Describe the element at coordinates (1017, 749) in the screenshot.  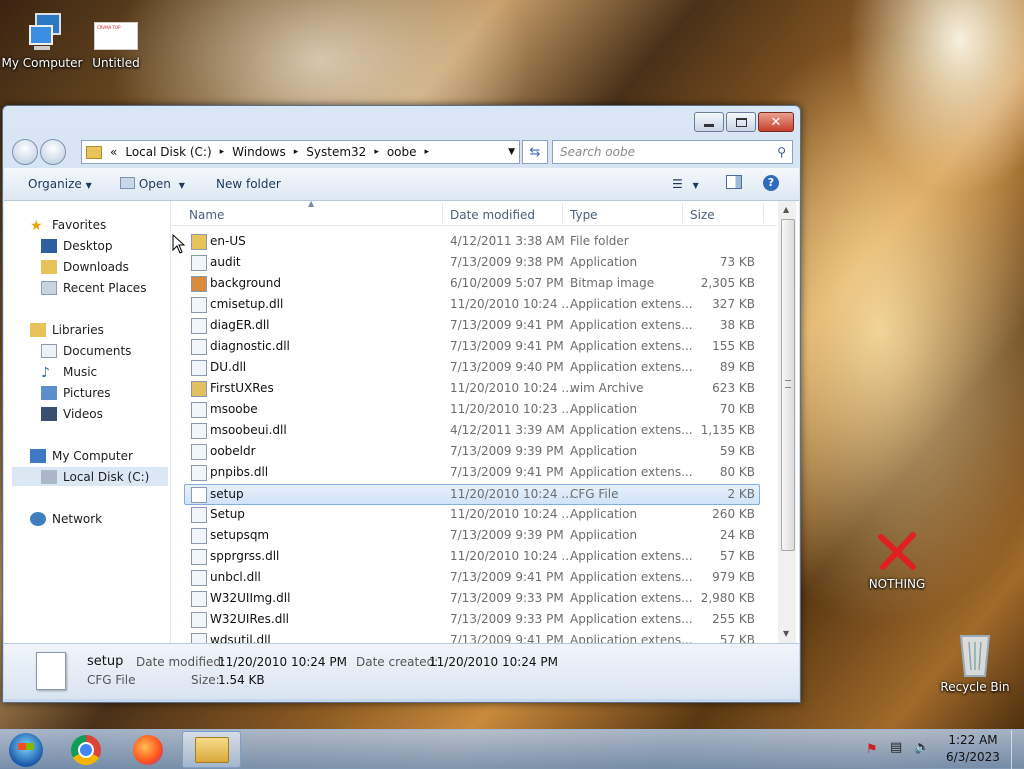
I see `show-desktop-button` at that location.